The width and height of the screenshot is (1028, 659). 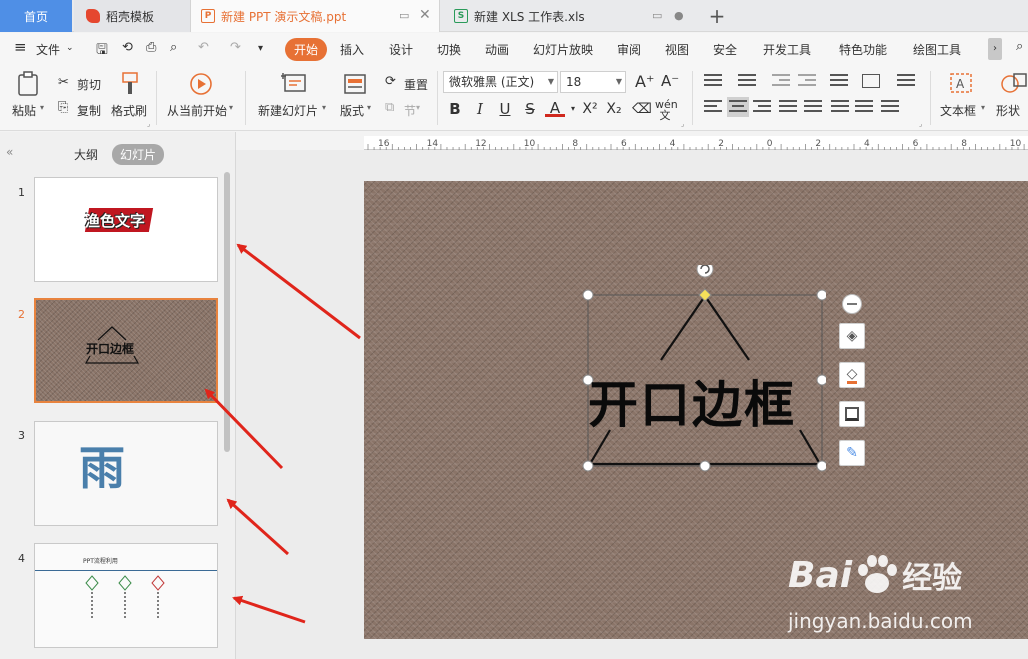 What do you see at coordinates (717, 16) in the screenshot?
I see `new-tab-button: +` at bounding box center [717, 16].